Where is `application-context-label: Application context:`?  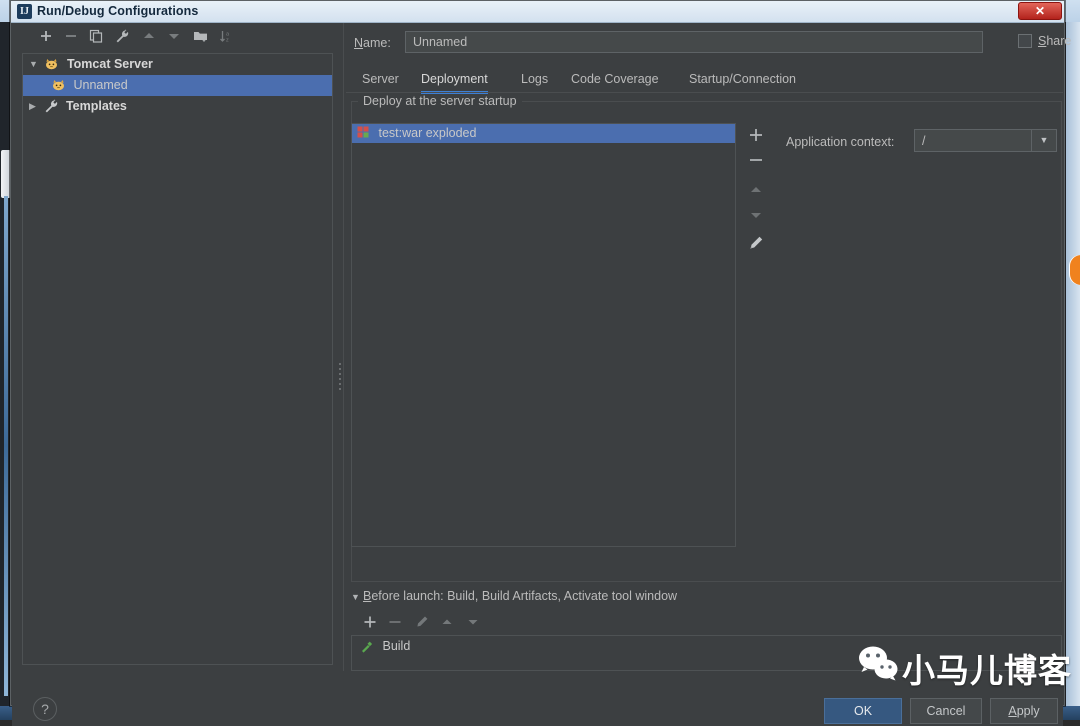 application-context-label: Application context: is located at coordinates (840, 142).